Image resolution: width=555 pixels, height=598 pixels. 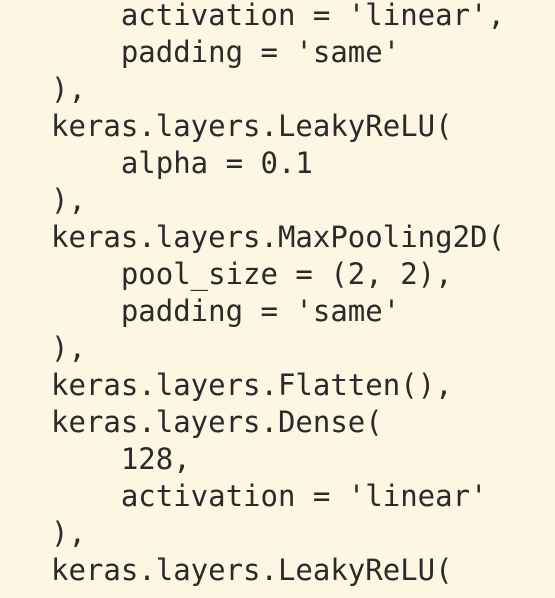 I want to click on code-line: activation = 'linear',, so click(x=278, y=16).